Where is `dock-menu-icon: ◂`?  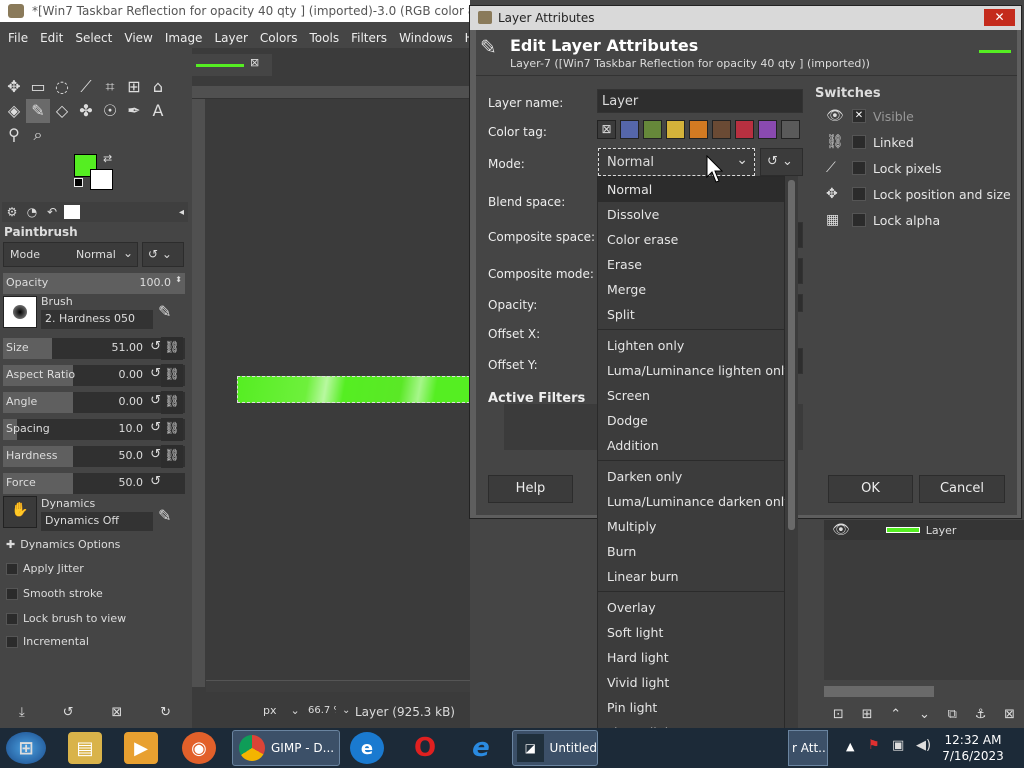
dock-menu-icon: ◂ is located at coordinates (181, 212).